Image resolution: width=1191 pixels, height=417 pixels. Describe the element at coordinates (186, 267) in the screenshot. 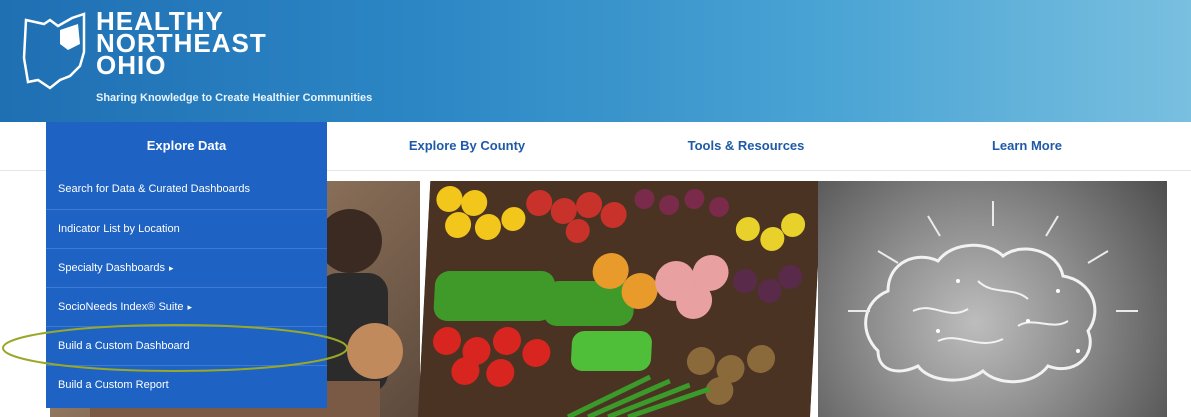

I see `menu-item-specialty-dashboards: Specialty Dashboards ▸` at that location.